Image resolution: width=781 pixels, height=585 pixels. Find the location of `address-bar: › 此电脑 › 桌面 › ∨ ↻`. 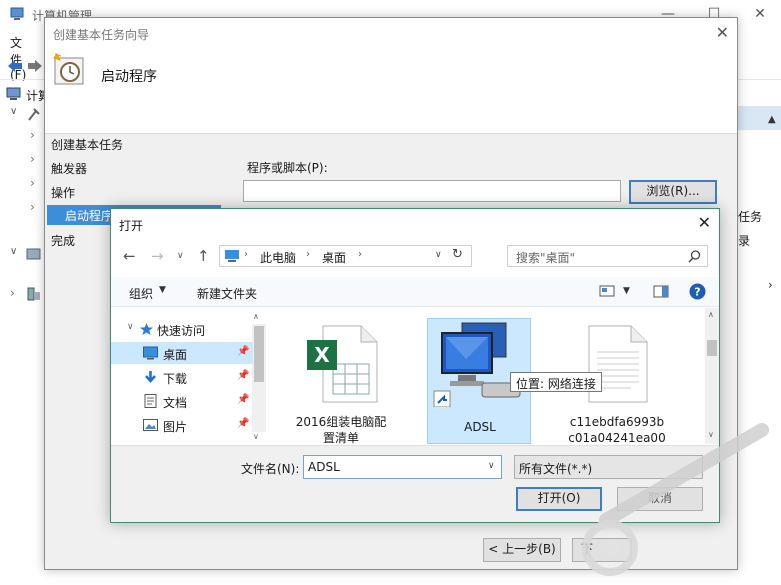

address-bar: › 此电脑 › 桌面 › ∨ ↻ is located at coordinates (345, 256).